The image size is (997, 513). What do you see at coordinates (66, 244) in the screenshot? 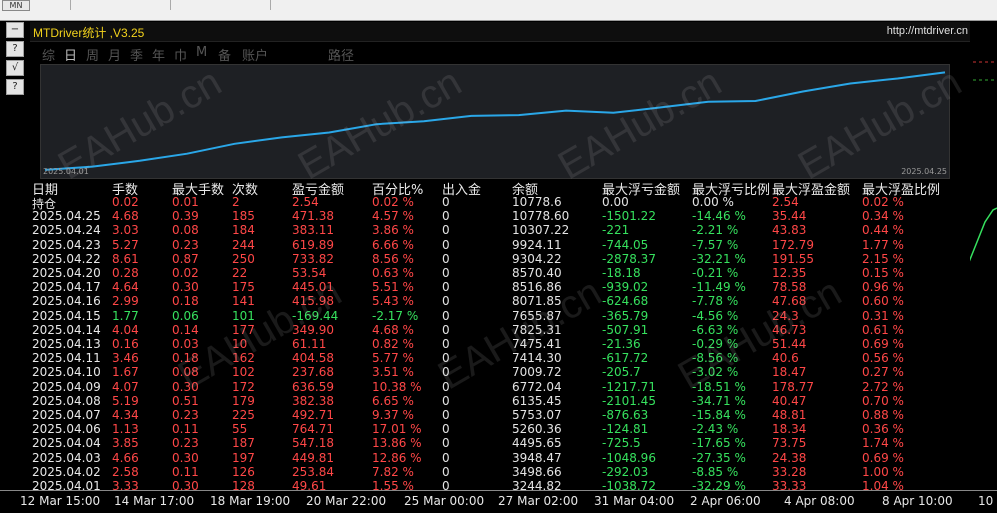
I see `table-cell: 2025.04.23` at bounding box center [66, 244].